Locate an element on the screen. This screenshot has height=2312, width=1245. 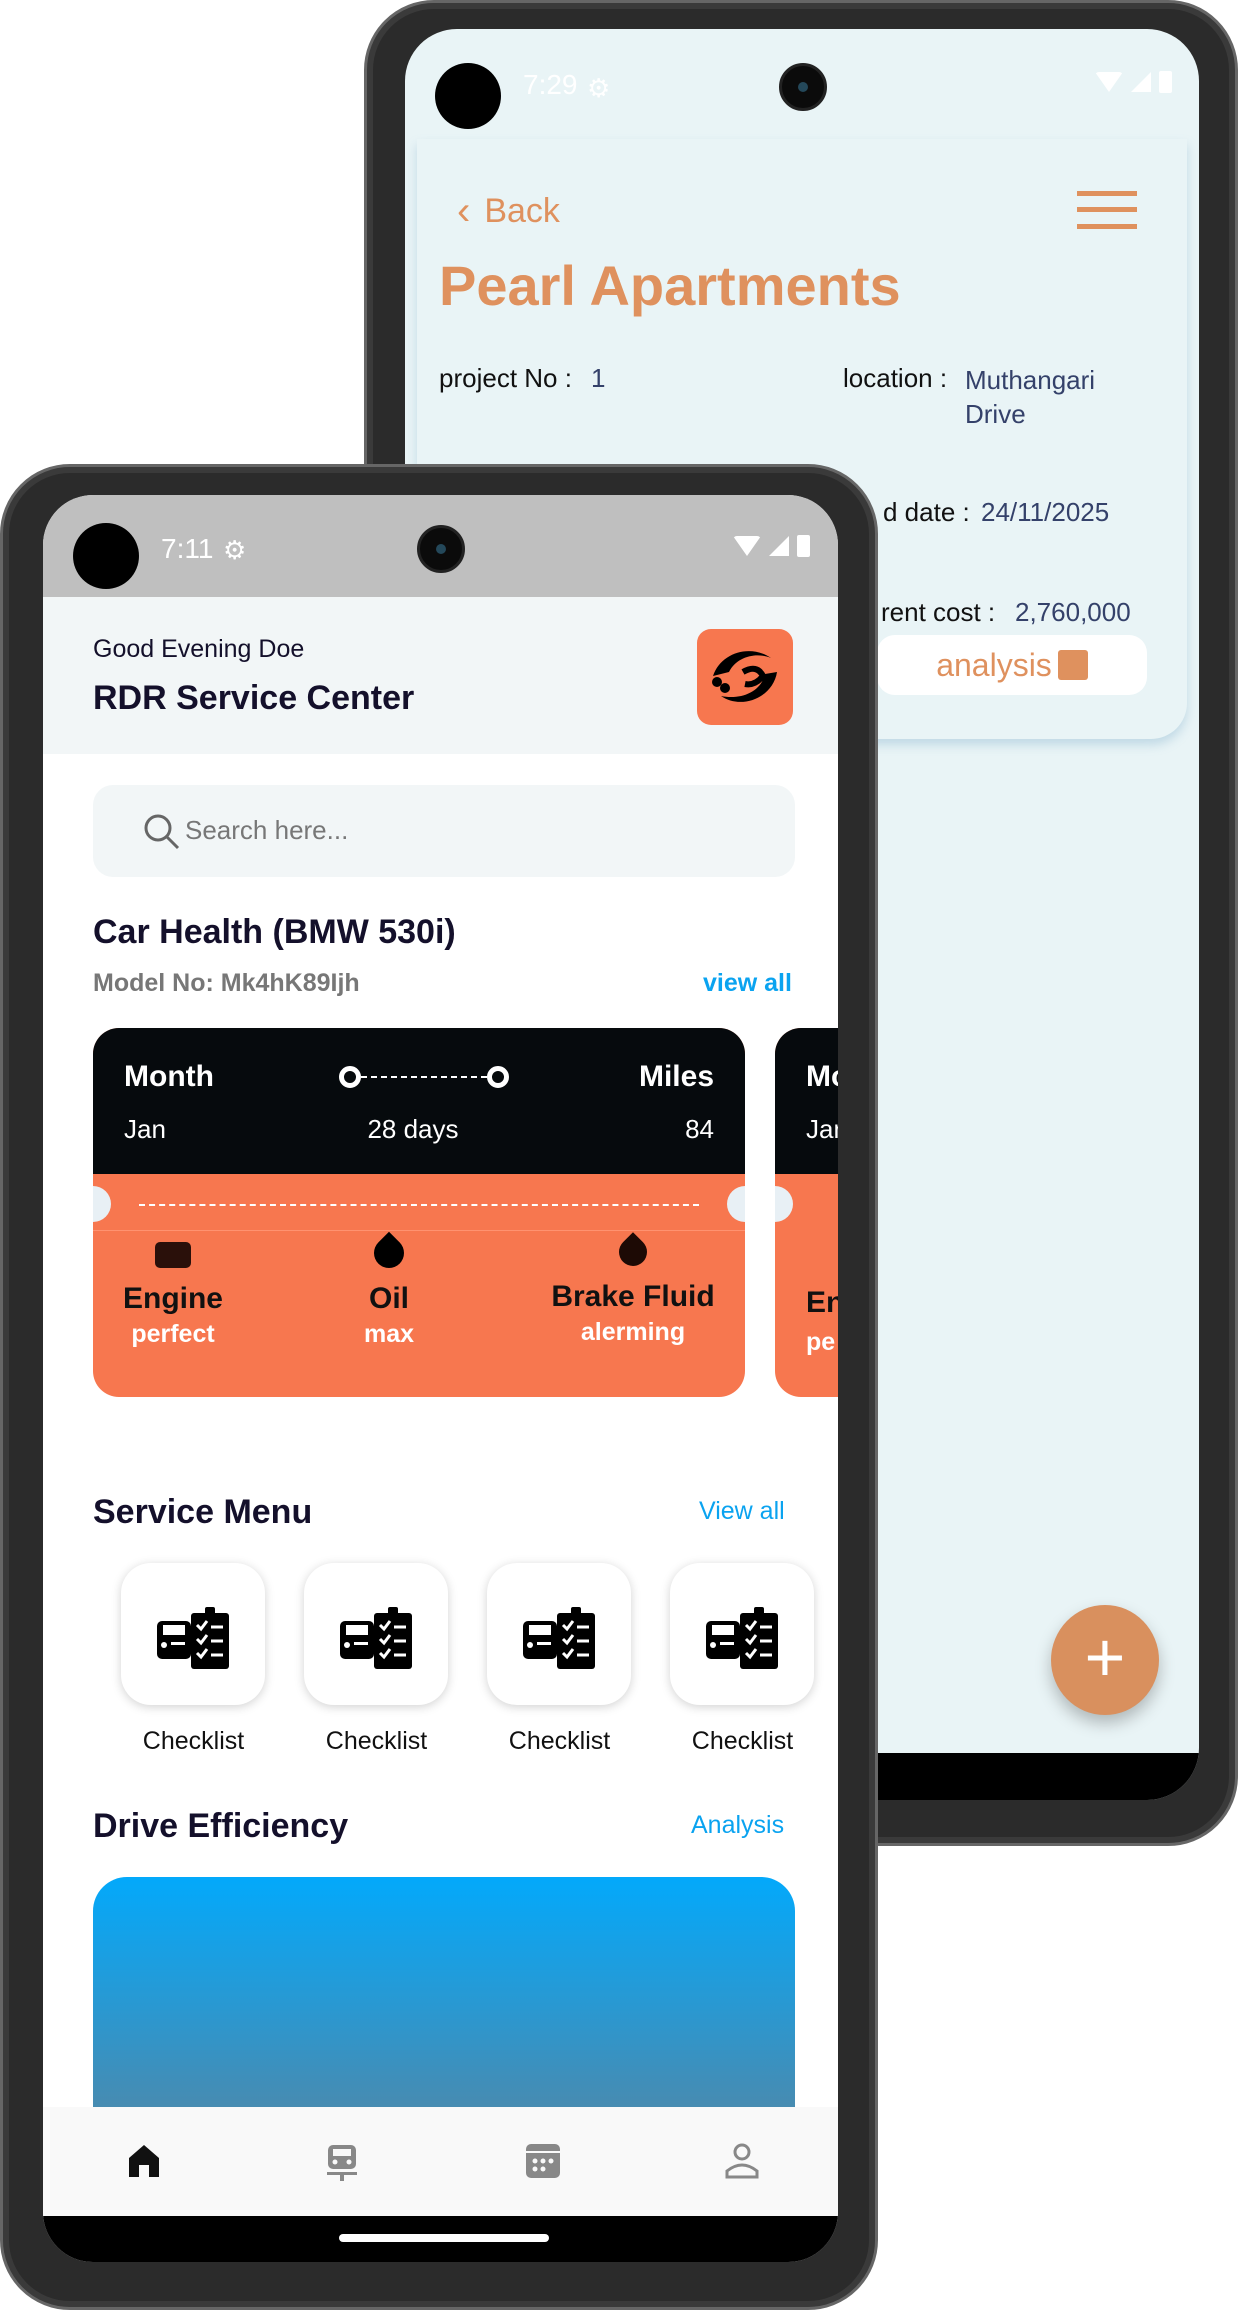
ticket-notch-left is located at coordinates (102, 1204).